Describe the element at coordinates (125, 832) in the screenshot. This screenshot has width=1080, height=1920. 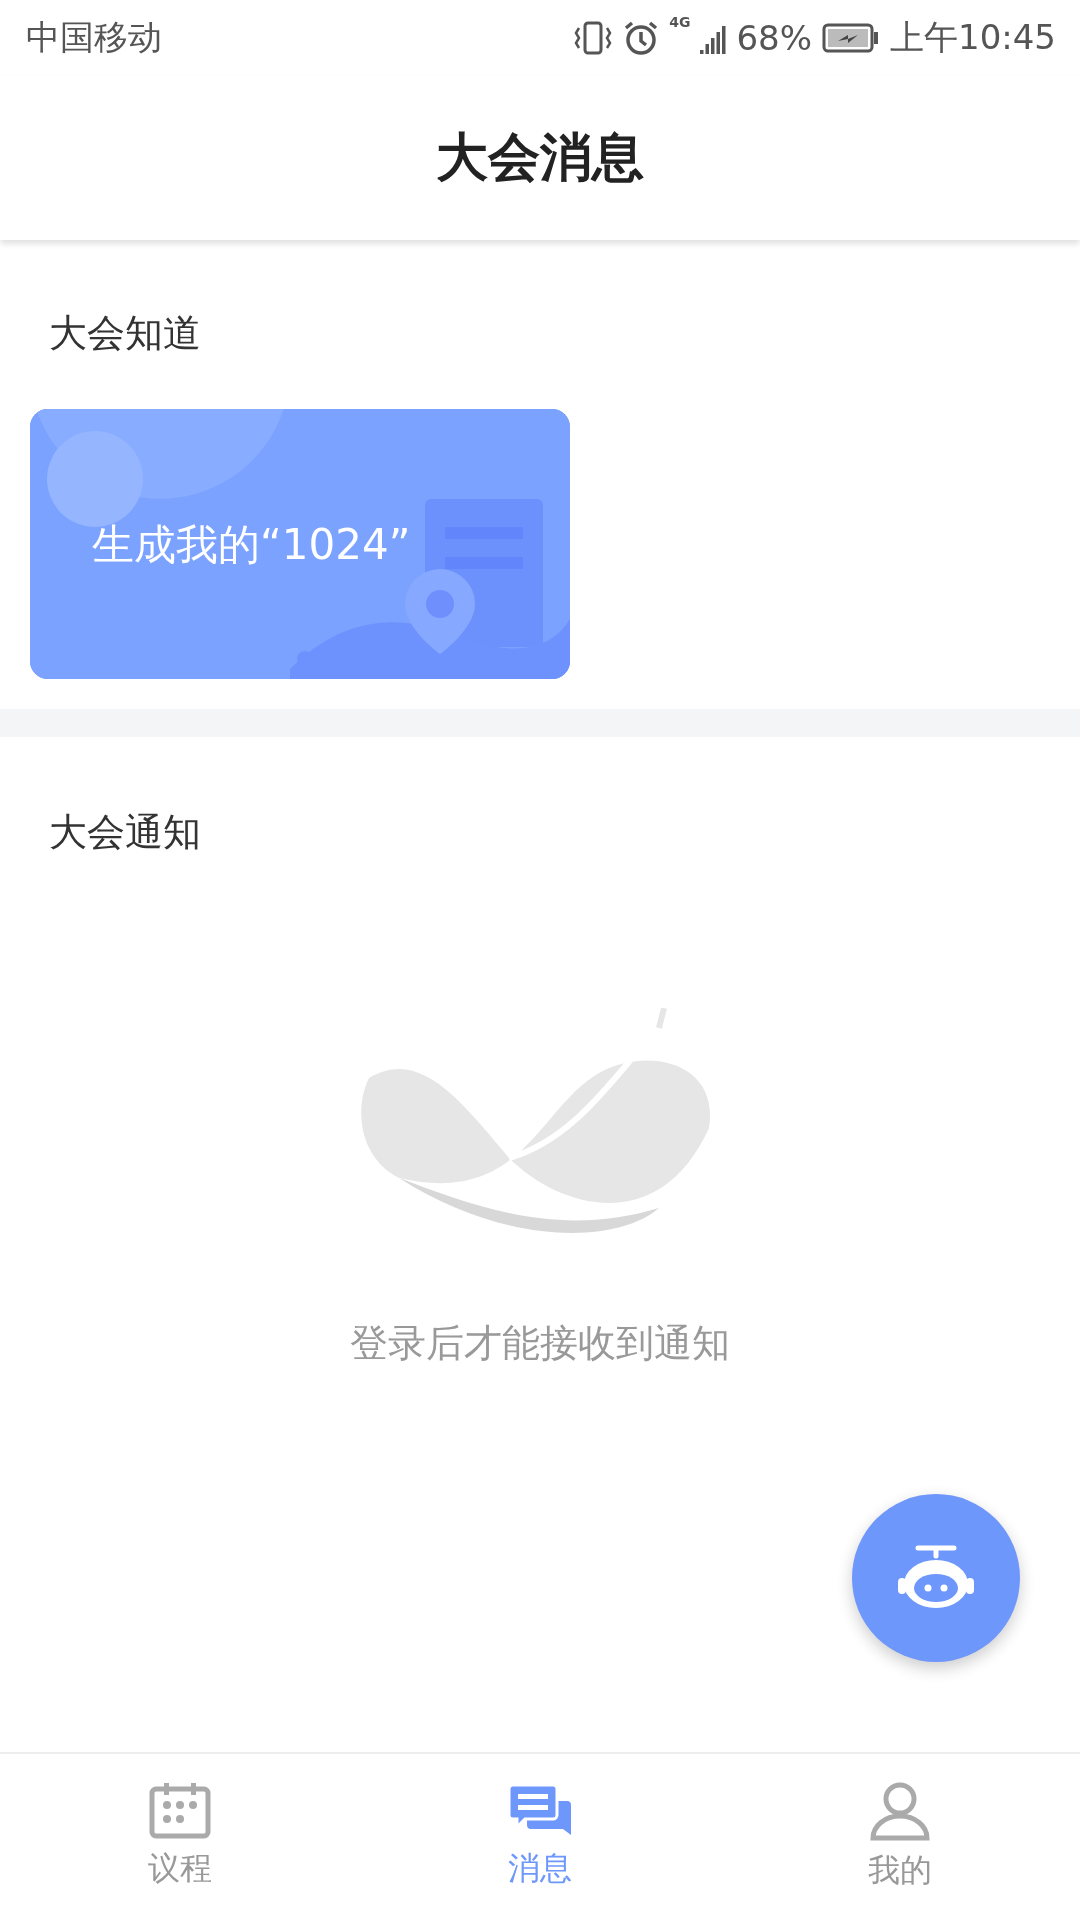
I see `section-title: 大会通知` at that location.